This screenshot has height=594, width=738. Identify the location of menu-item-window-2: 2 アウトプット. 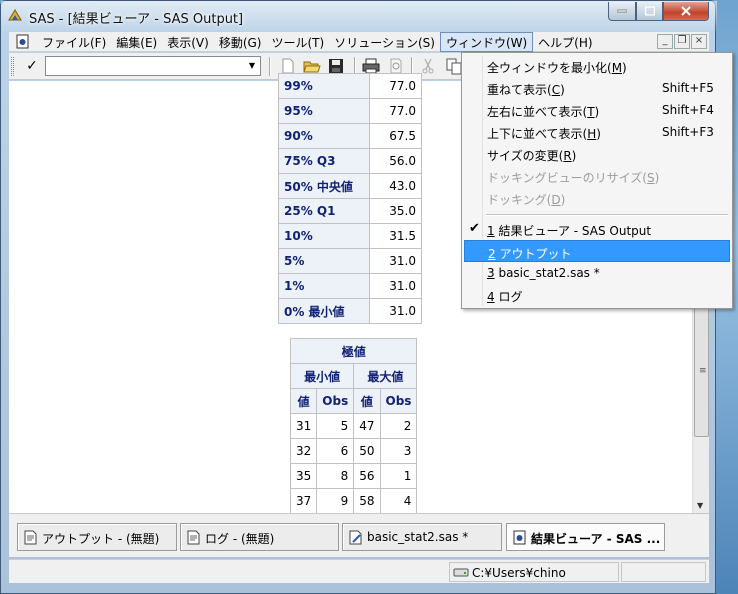
(597, 251).